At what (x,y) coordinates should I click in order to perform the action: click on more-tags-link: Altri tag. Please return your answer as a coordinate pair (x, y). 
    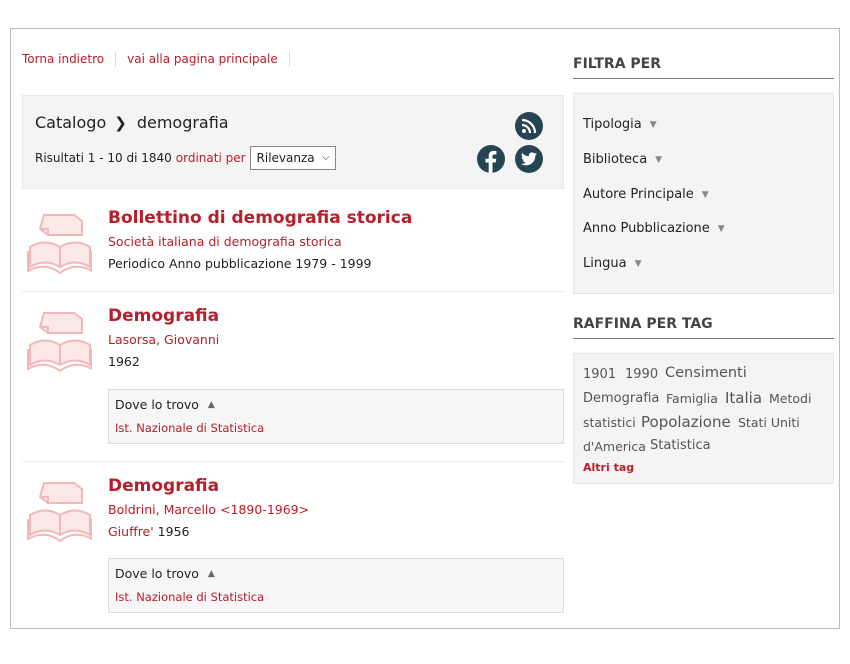
    Looking at the image, I should click on (608, 467).